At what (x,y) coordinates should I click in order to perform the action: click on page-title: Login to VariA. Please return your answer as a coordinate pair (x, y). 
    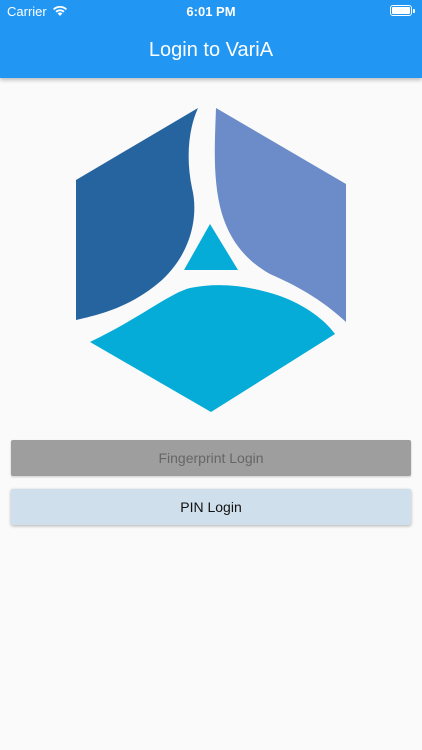
    Looking at the image, I should click on (211, 50).